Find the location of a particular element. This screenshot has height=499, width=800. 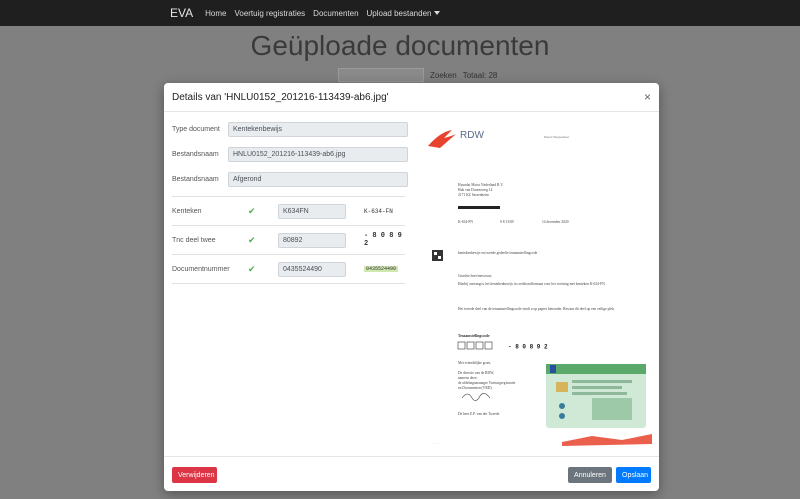

cancel-button: Annuleren is located at coordinates (590, 475).